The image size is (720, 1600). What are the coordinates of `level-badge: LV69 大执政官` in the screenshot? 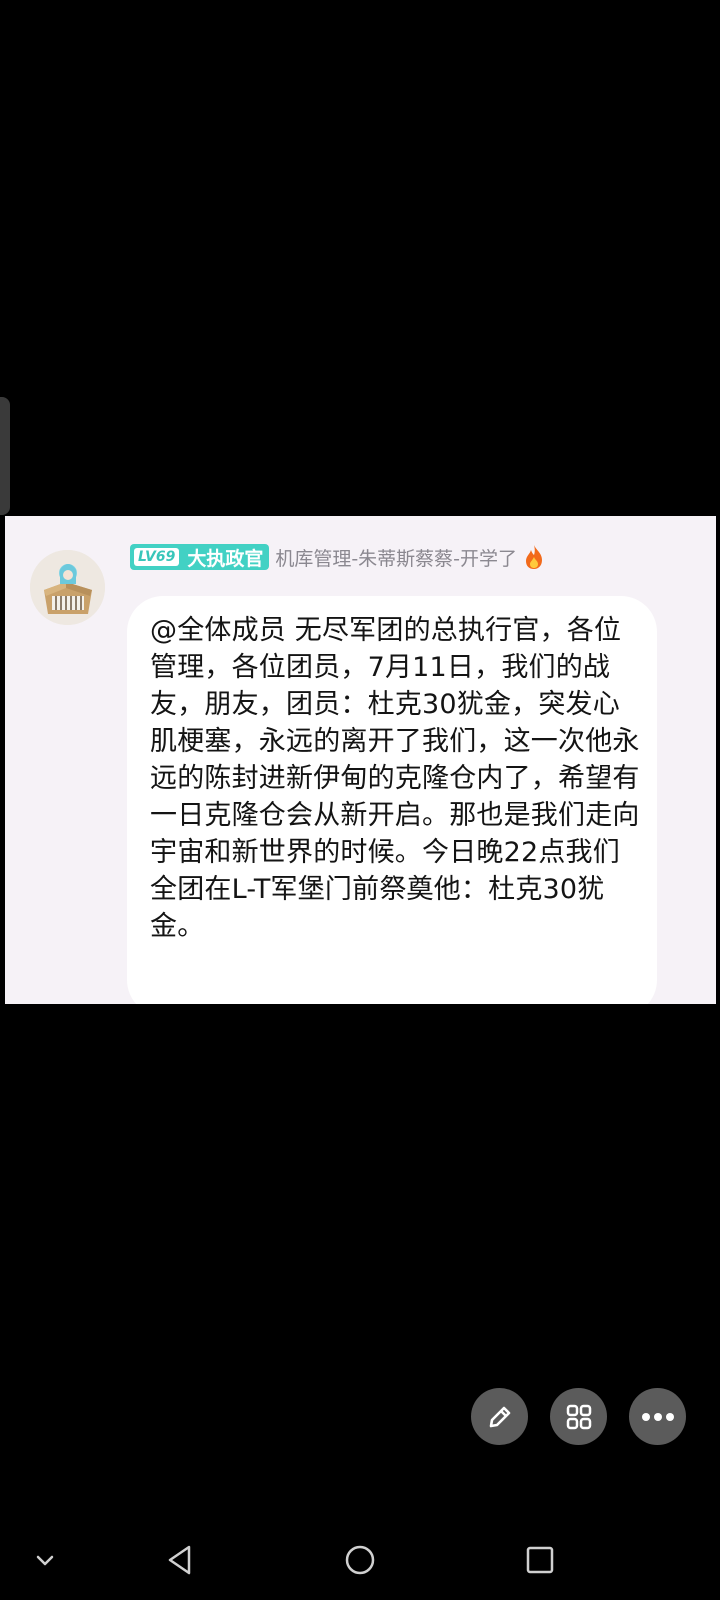 It's located at (200, 557).